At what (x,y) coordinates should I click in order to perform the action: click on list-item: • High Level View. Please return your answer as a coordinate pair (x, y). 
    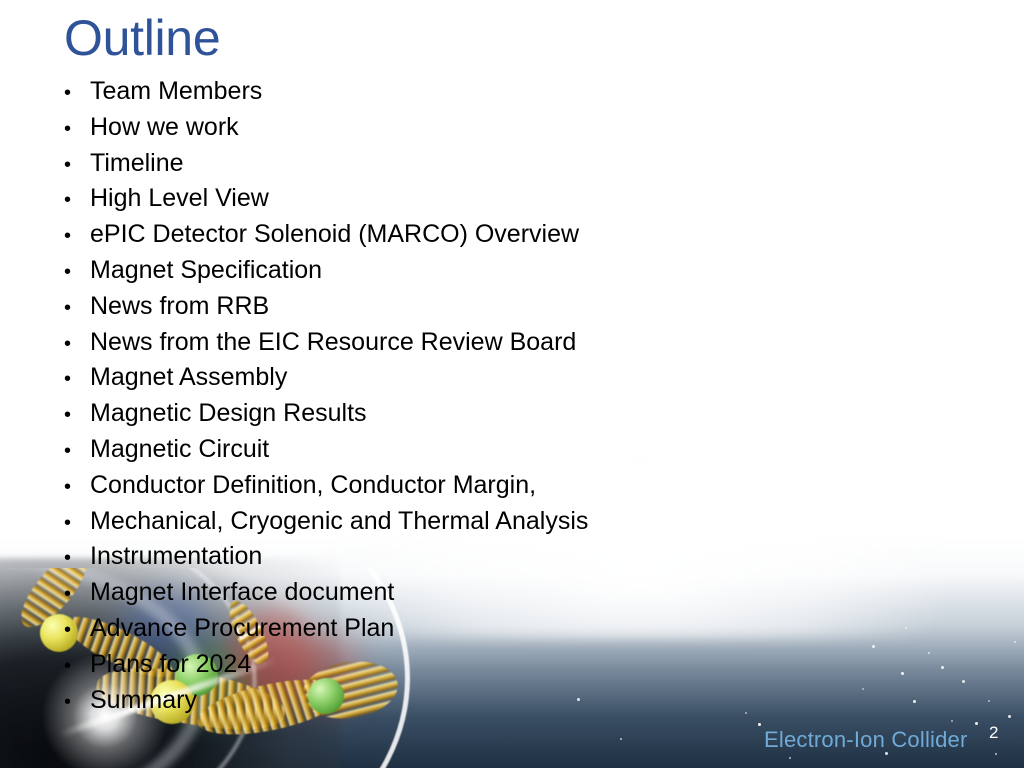
    Looking at the image, I should click on (504, 199).